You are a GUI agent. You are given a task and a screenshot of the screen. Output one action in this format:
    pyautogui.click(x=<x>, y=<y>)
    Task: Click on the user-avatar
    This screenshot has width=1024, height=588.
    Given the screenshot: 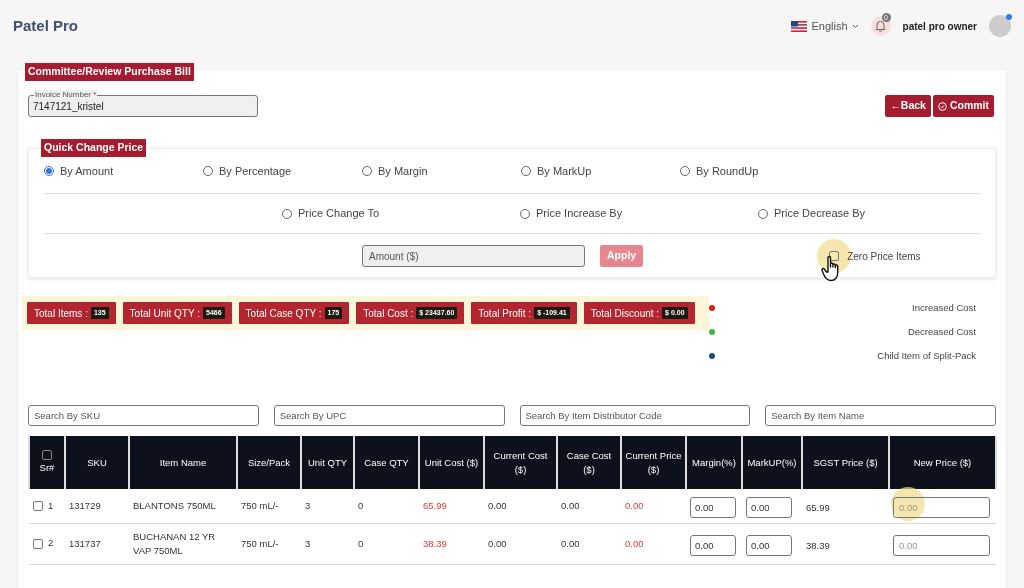 What is the action you would take?
    pyautogui.click(x=1000, y=26)
    